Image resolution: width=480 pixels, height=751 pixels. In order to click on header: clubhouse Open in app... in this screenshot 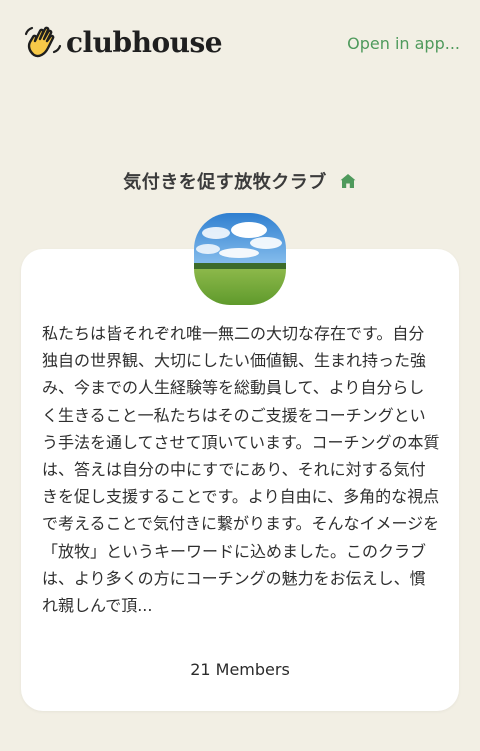, I will do `click(240, 45)`.